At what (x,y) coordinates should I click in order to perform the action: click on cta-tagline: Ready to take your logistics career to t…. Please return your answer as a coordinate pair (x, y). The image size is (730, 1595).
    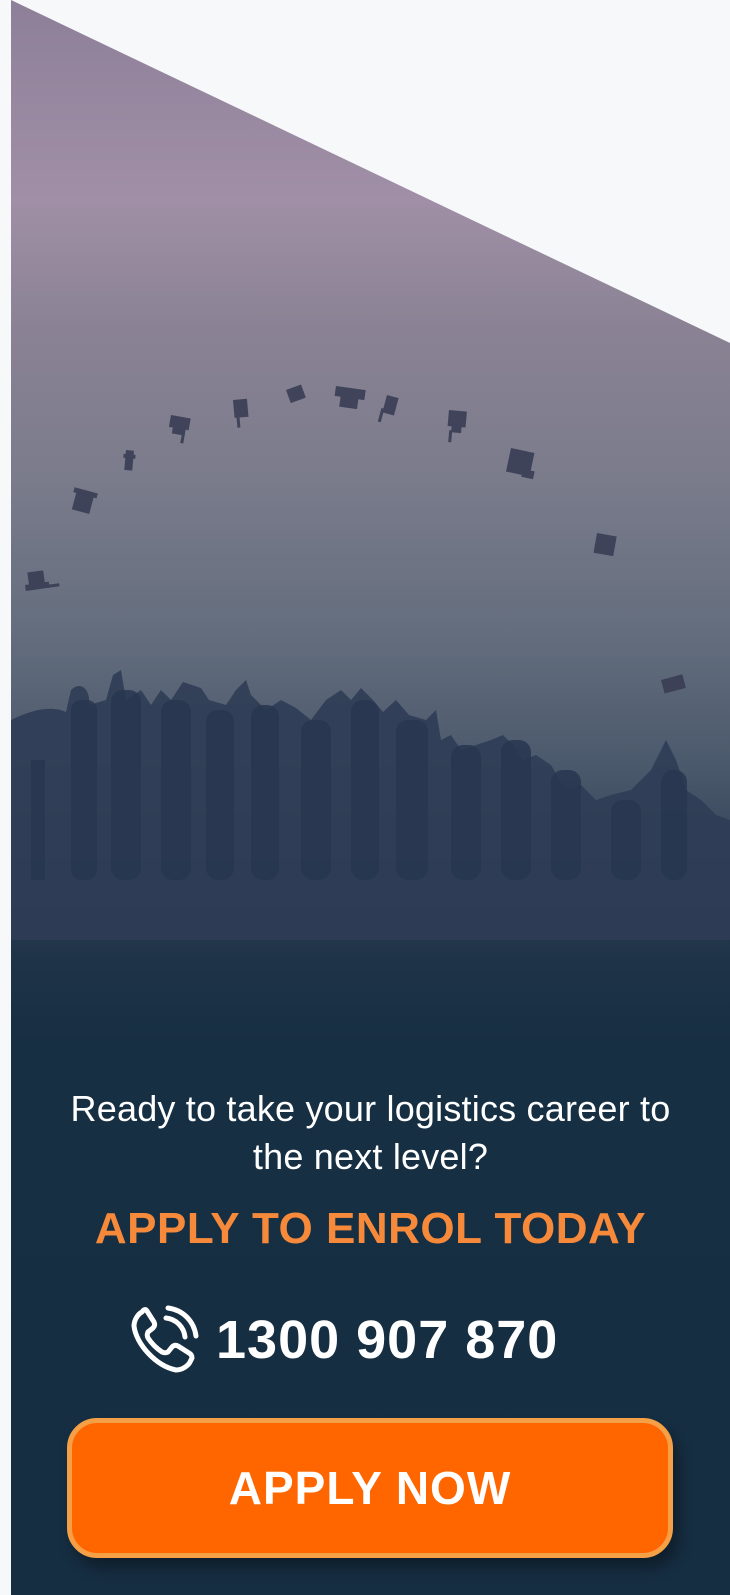
    Looking at the image, I should click on (370, 1133).